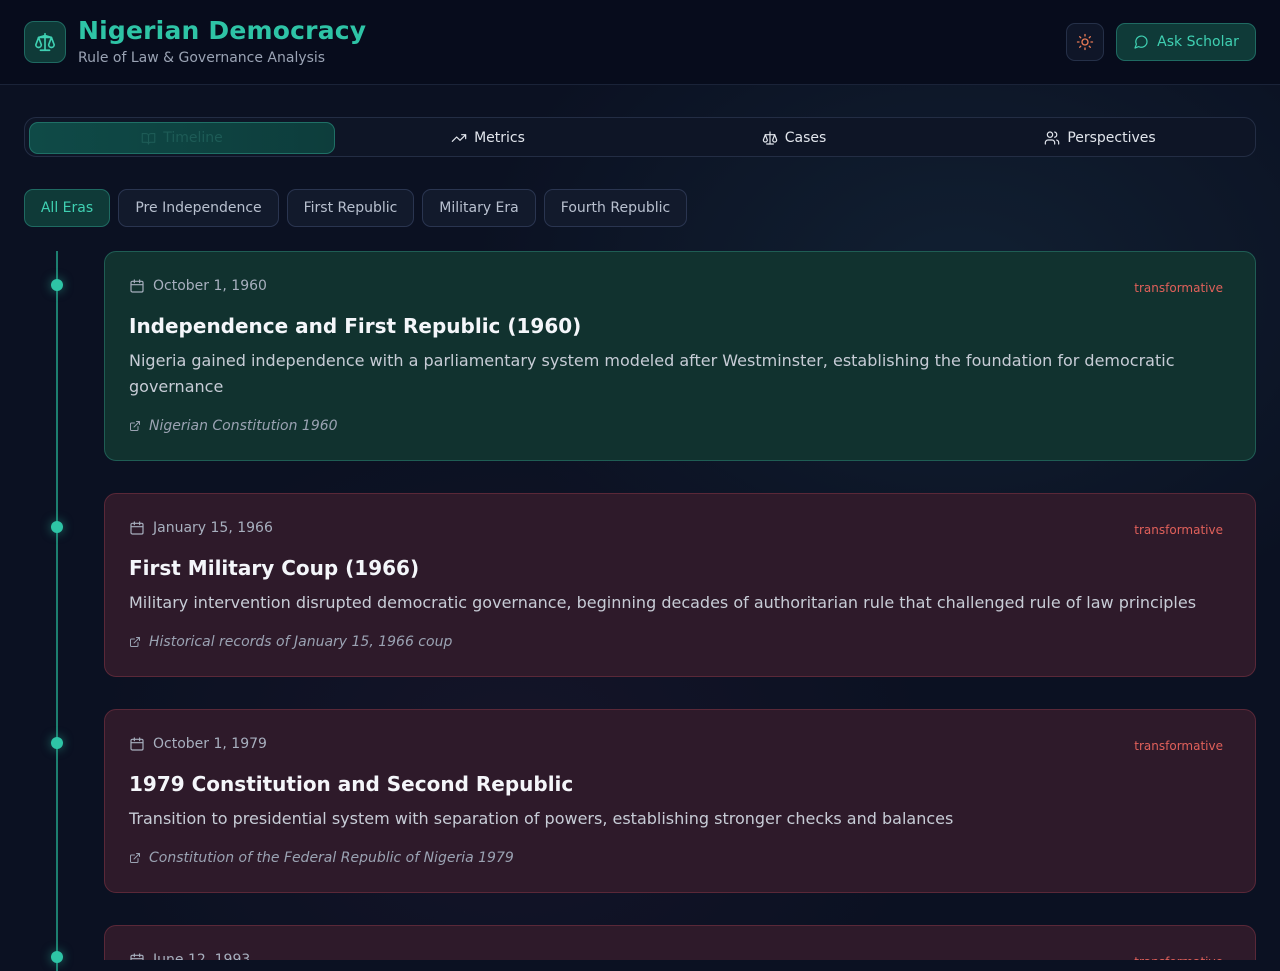  Describe the element at coordinates (148, 138) in the screenshot. I see `book-open-icon` at that location.